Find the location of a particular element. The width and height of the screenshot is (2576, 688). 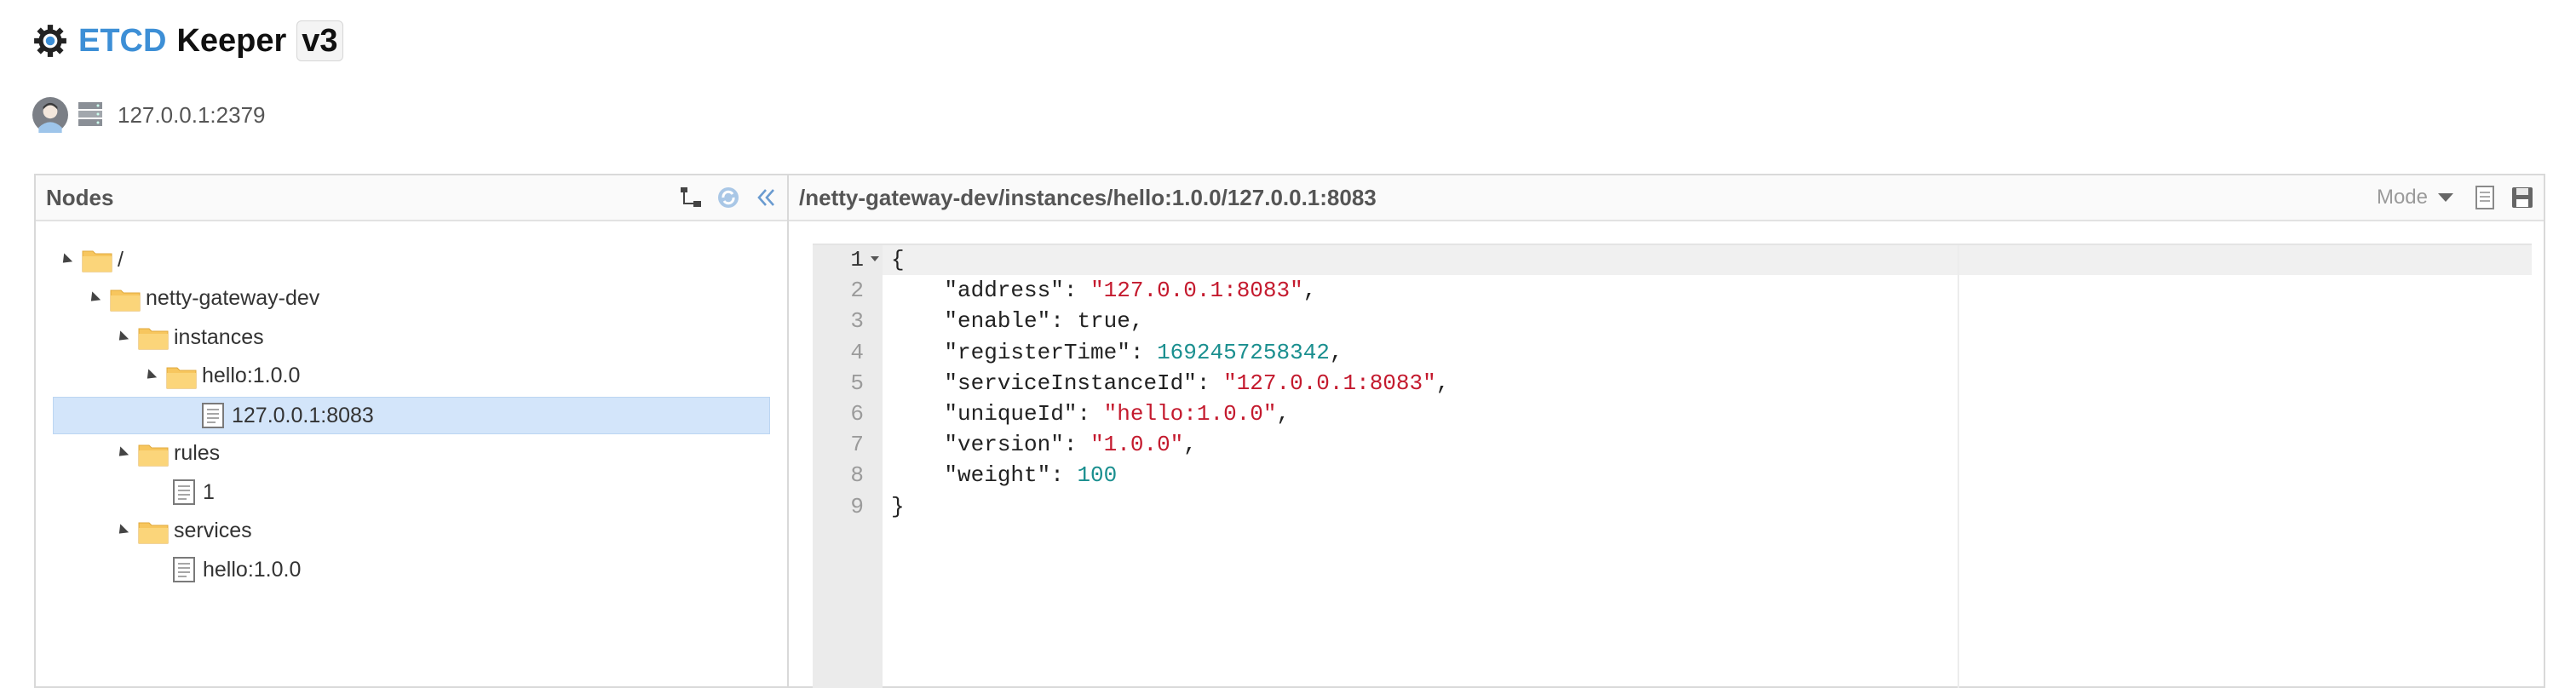

tree-structure-icon is located at coordinates (691, 197).